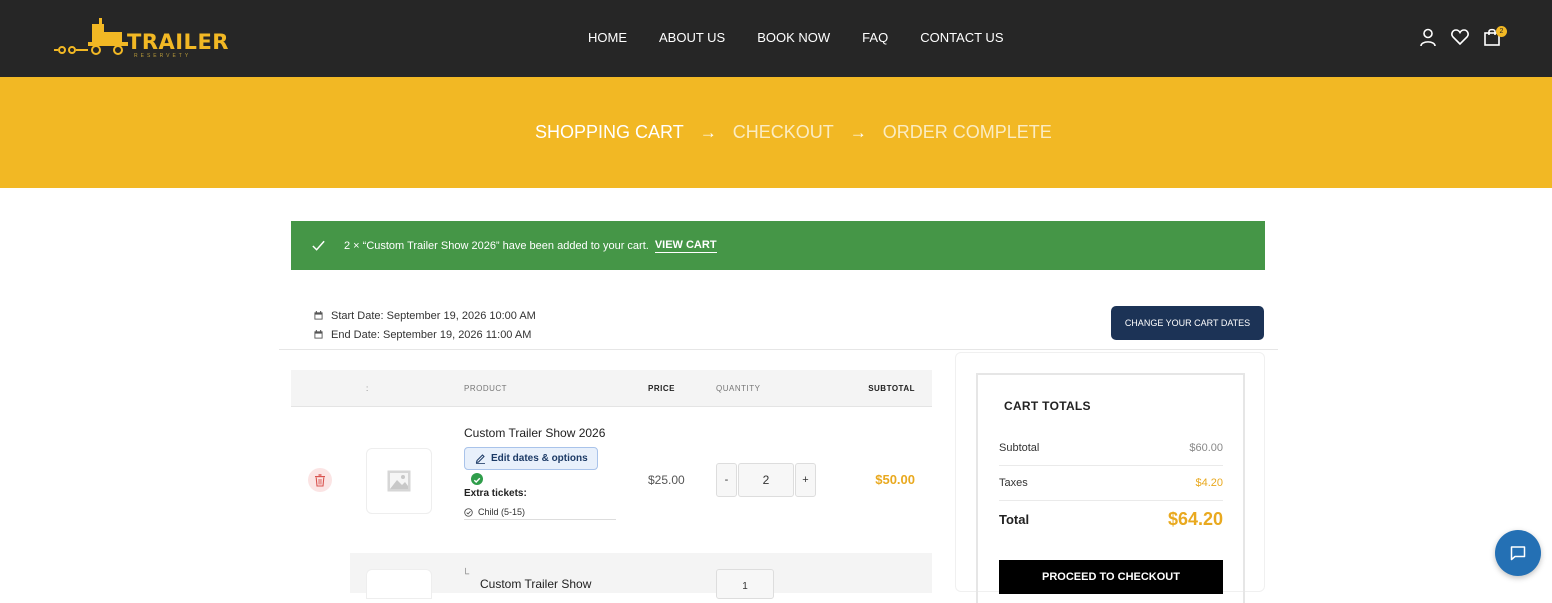  I want to click on start-date-line: Start Date: September 19, 2026 10:00 AM, so click(425, 315).